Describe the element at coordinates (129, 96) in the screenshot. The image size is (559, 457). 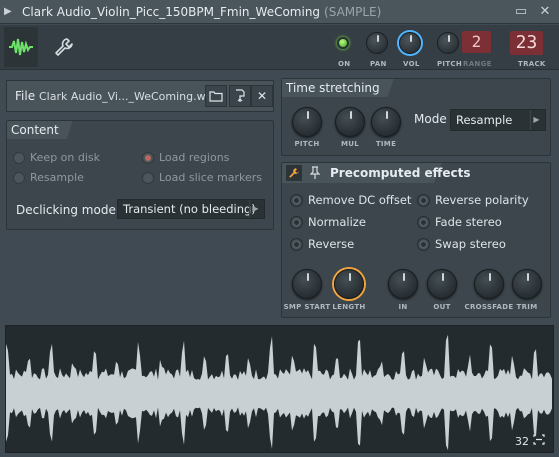
I see `file-name: Clark Audio_Vi..._WeComing.wav` at that location.